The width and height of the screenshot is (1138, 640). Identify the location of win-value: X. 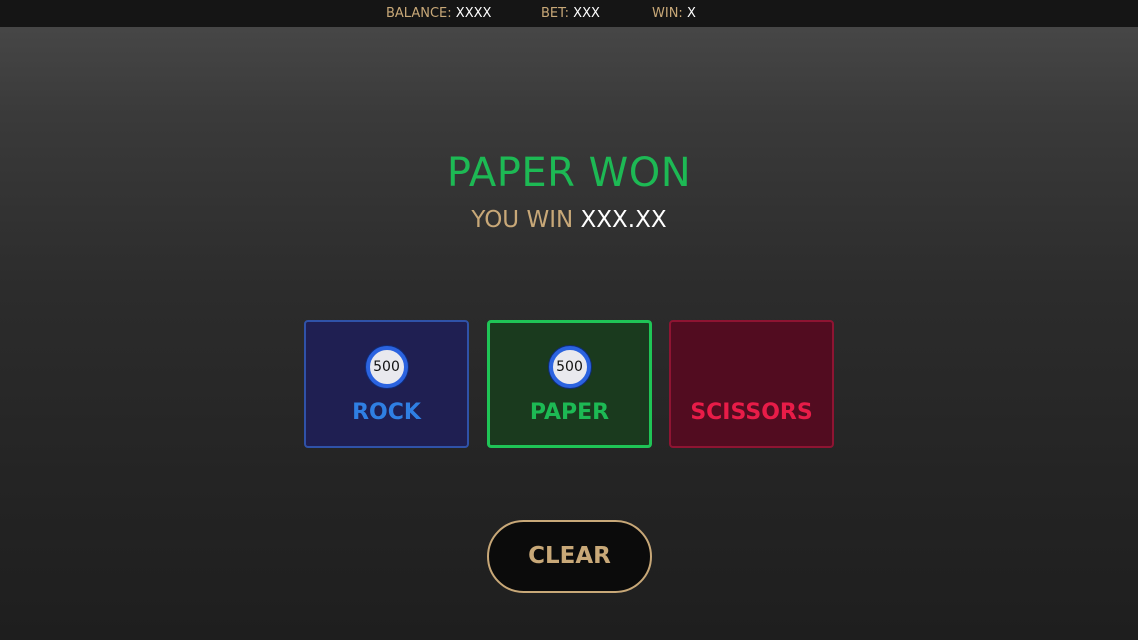
(691, 13).